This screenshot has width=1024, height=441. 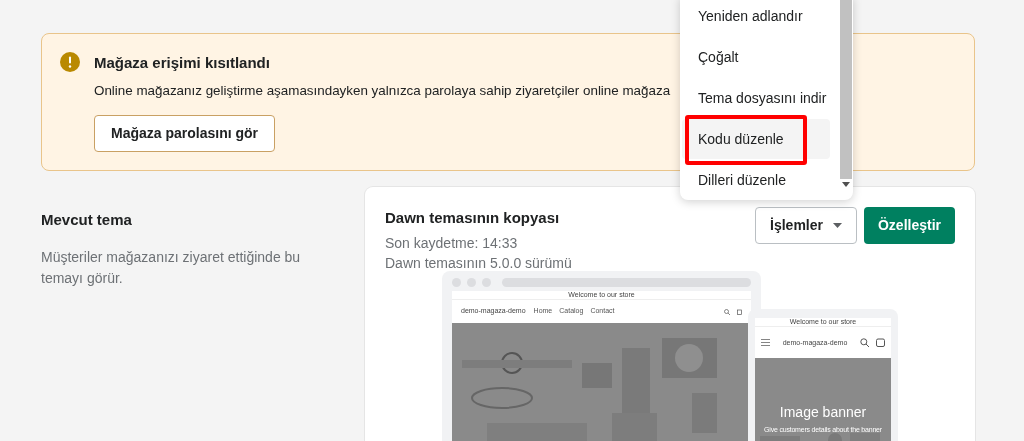 What do you see at coordinates (756, 180) in the screenshot?
I see `menu-item: Dilleri düzenle` at bounding box center [756, 180].